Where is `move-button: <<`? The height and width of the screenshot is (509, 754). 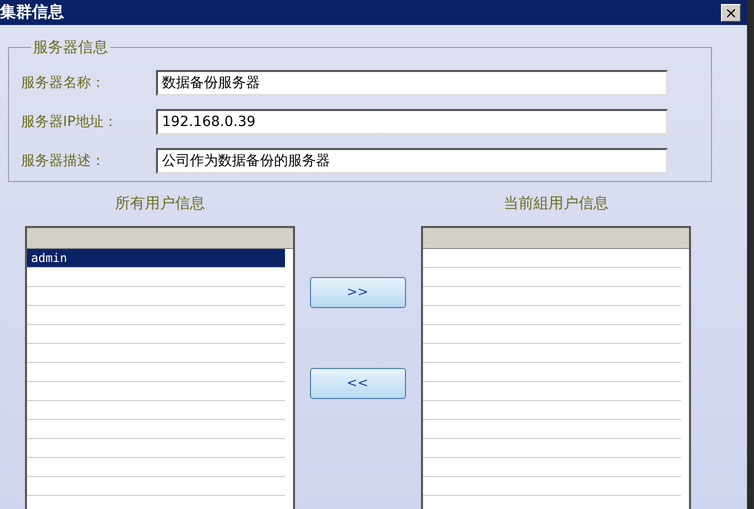 move-button: << is located at coordinates (358, 383).